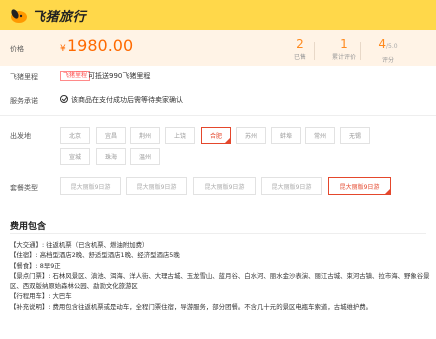  What do you see at coordinates (19, 15) in the screenshot?
I see `fliggy-logo-icon` at bounding box center [19, 15].